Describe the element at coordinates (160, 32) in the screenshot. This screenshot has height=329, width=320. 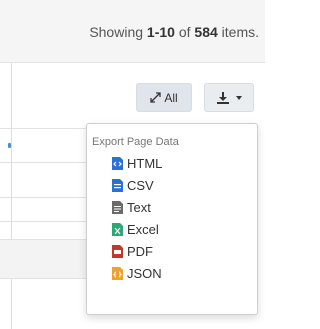
I see `summary-range: 1-10` at that location.